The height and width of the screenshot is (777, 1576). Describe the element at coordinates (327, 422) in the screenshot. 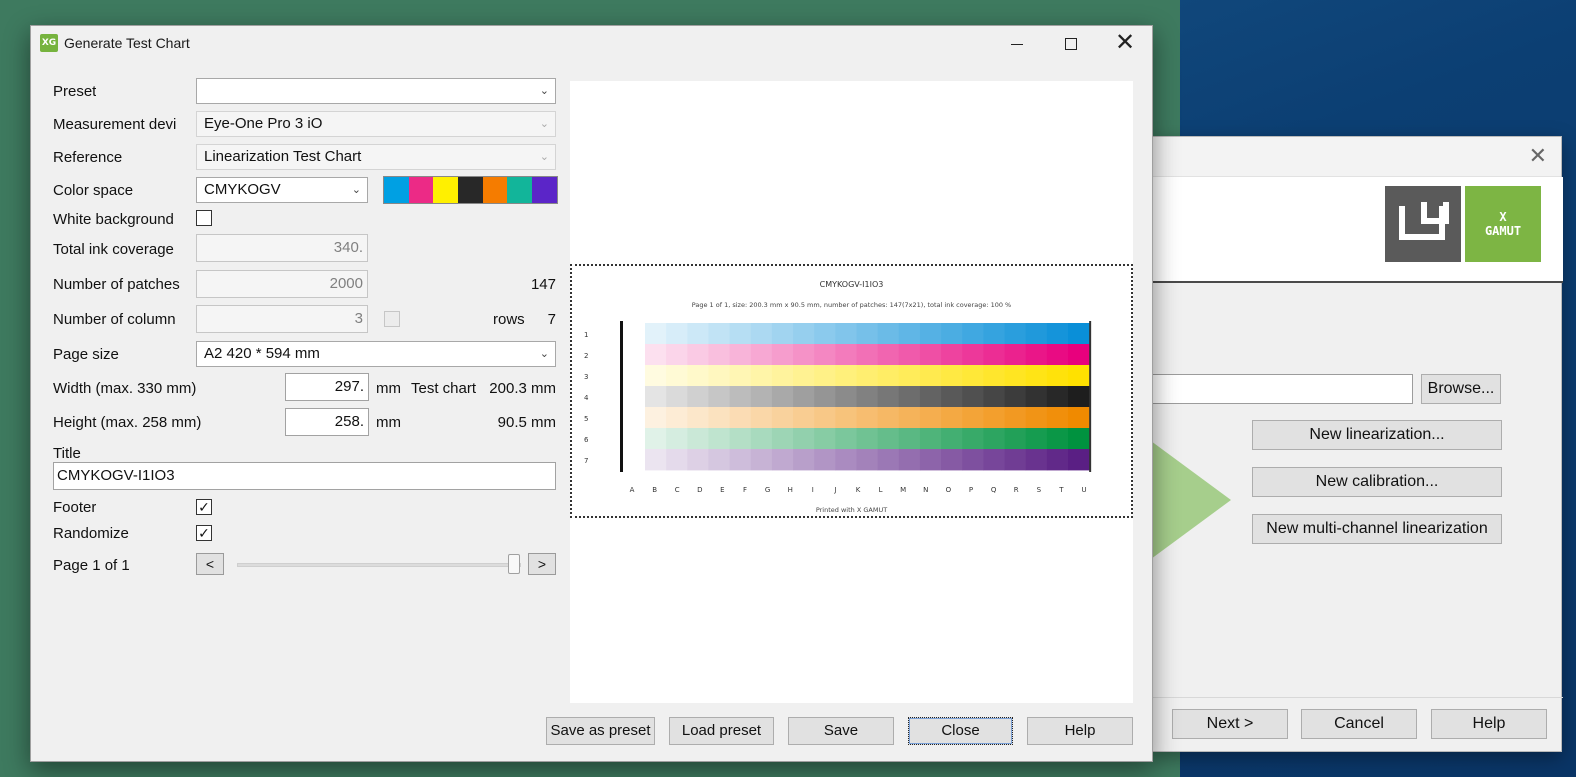

I see `height-field: 258.` at that location.